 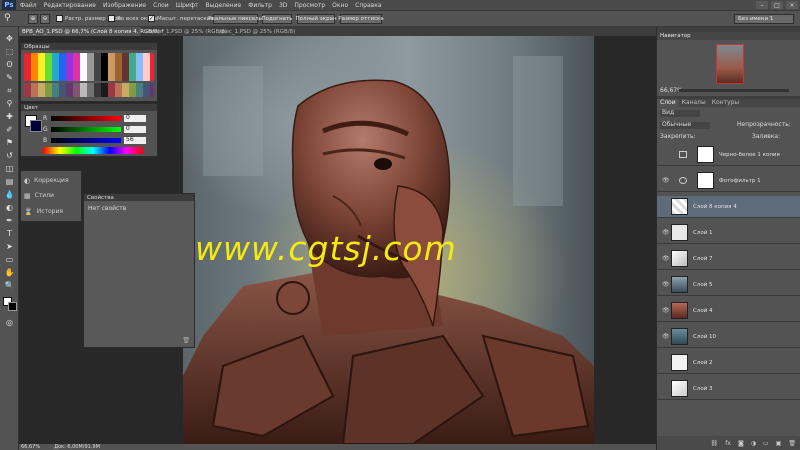 I want to click on channel-b-slider, so click(x=86, y=140).